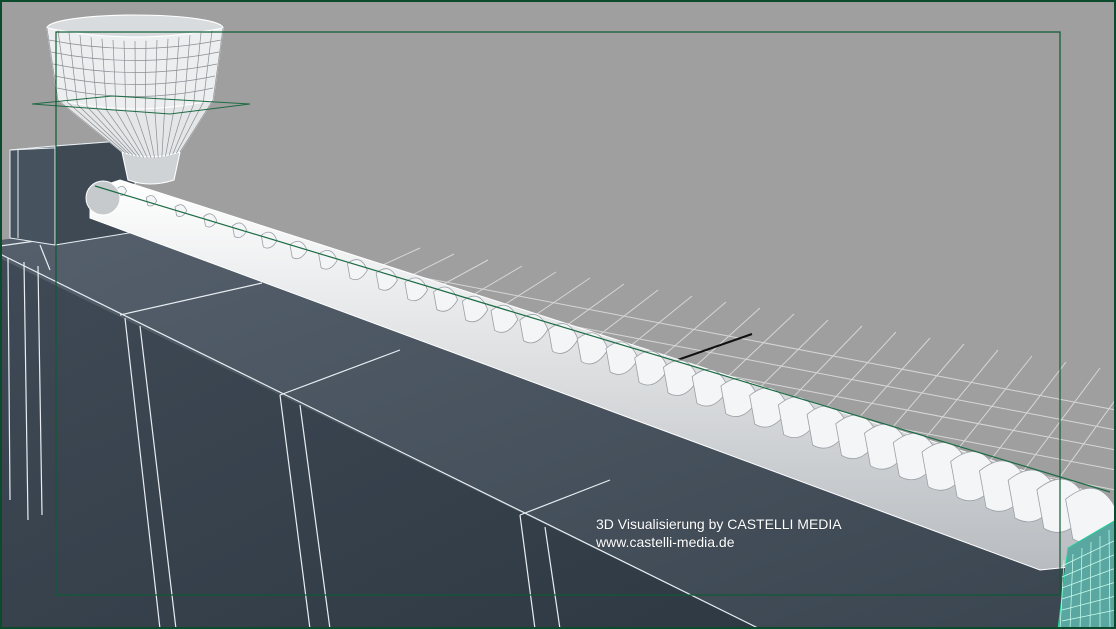  I want to click on hopper-wire, so click(135, 76).